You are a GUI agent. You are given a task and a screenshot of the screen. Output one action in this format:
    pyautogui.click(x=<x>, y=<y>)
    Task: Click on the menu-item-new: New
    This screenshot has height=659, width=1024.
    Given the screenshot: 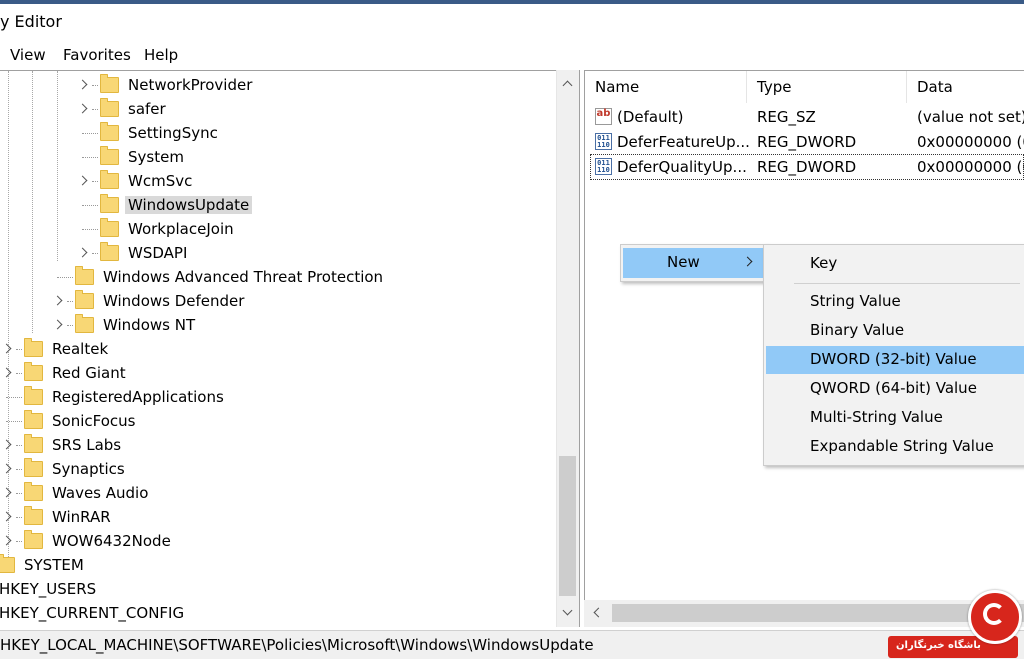 What is the action you would take?
    pyautogui.click(x=694, y=263)
    